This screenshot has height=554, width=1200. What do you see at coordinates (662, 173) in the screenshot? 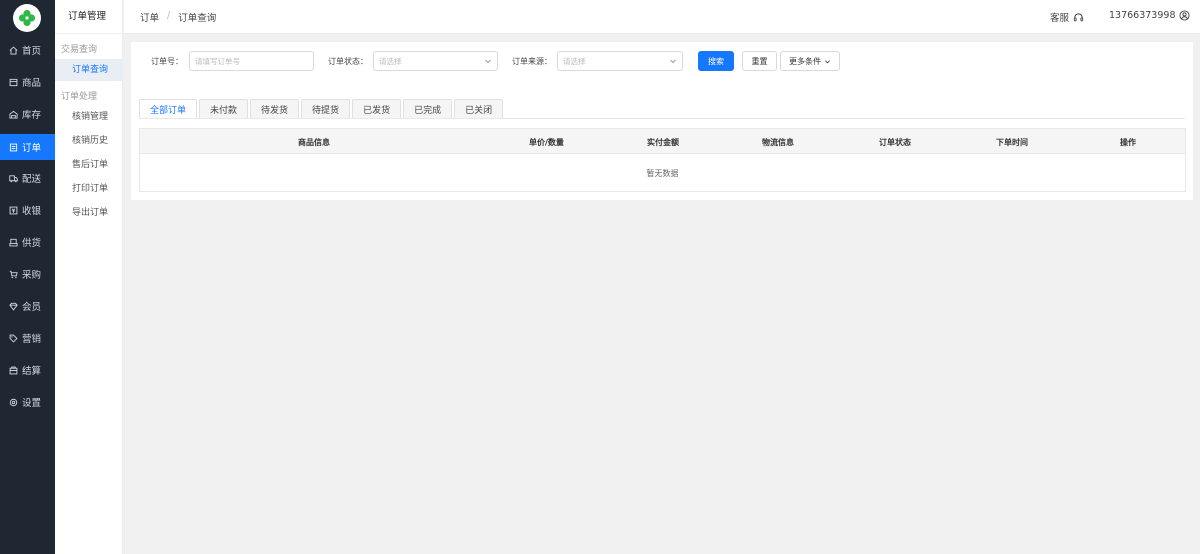
I see `empty-state: 暂无数据` at bounding box center [662, 173].